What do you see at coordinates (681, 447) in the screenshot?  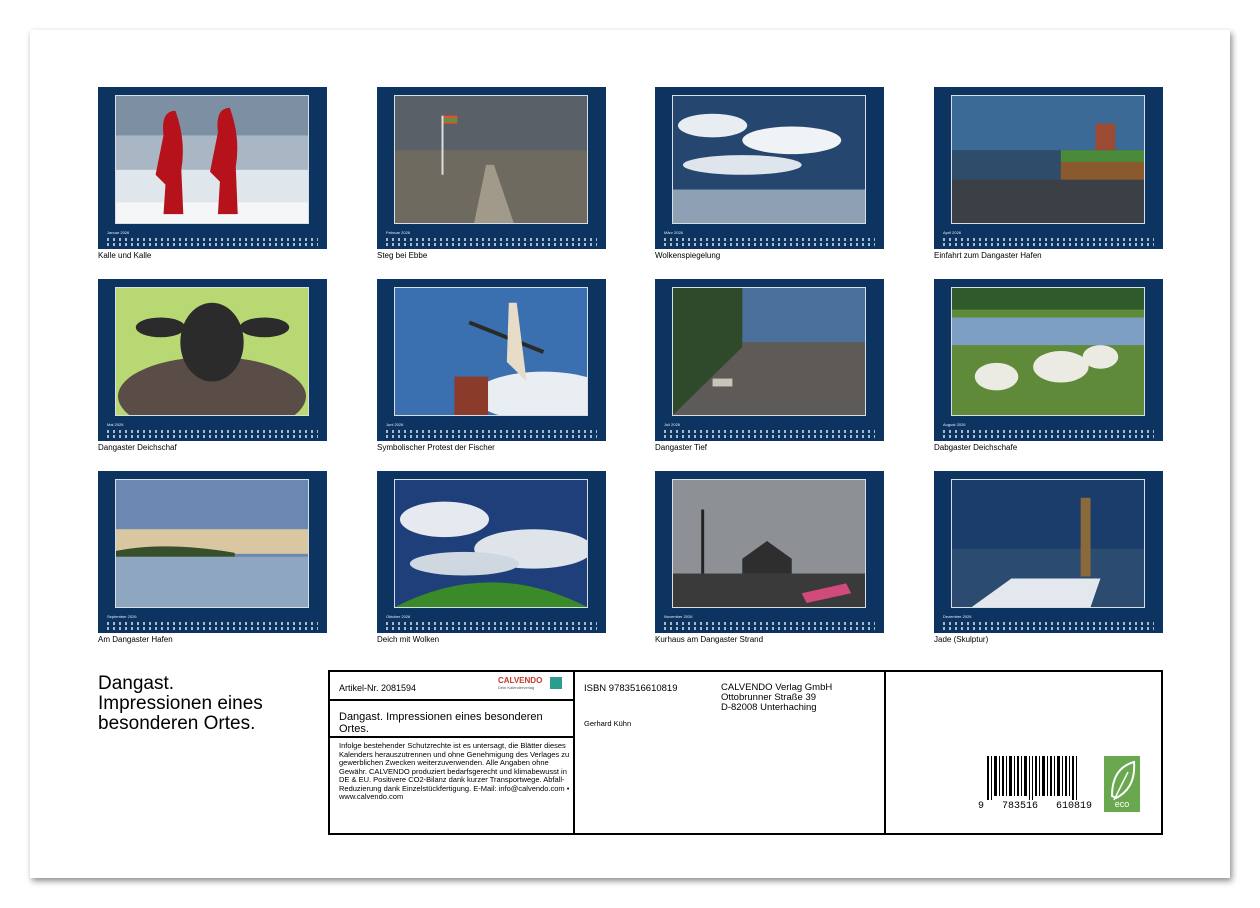 I see `photo-caption: Dangaster Tief` at bounding box center [681, 447].